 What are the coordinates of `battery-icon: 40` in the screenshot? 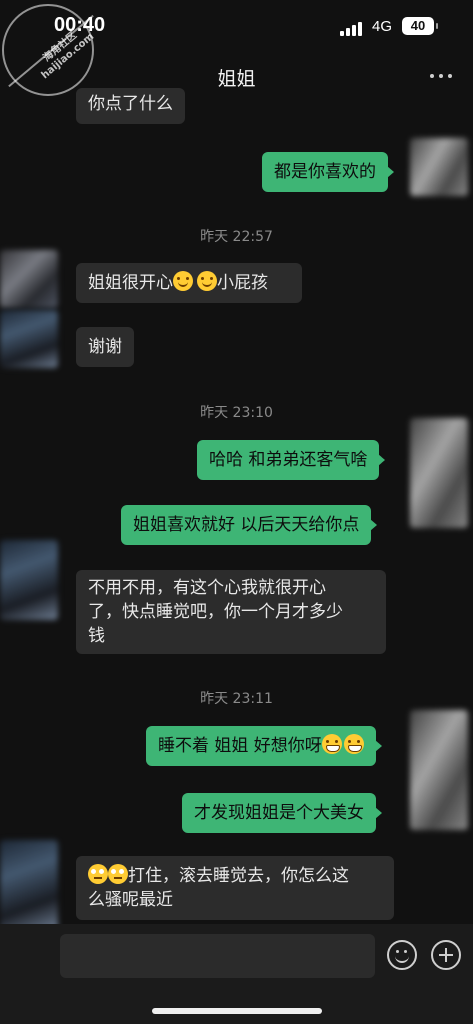 It's located at (420, 26).